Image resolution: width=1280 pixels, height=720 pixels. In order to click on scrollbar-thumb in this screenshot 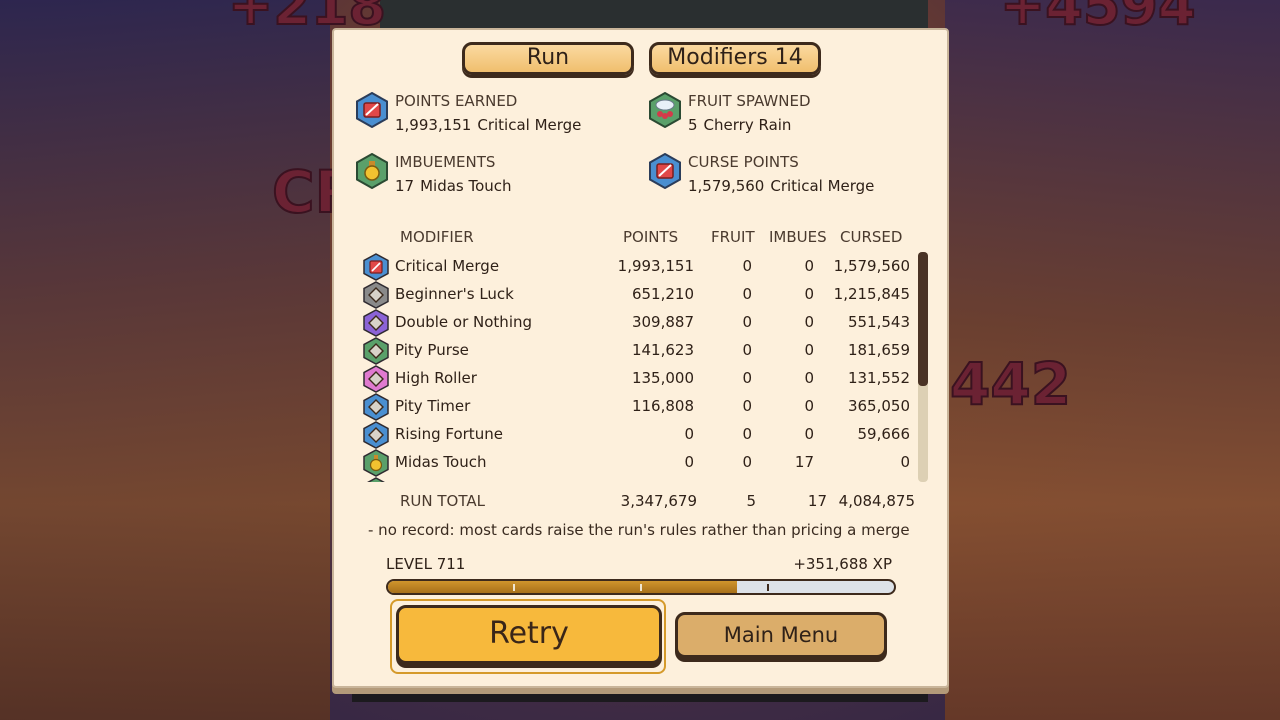, I will do `click(923, 319)`.